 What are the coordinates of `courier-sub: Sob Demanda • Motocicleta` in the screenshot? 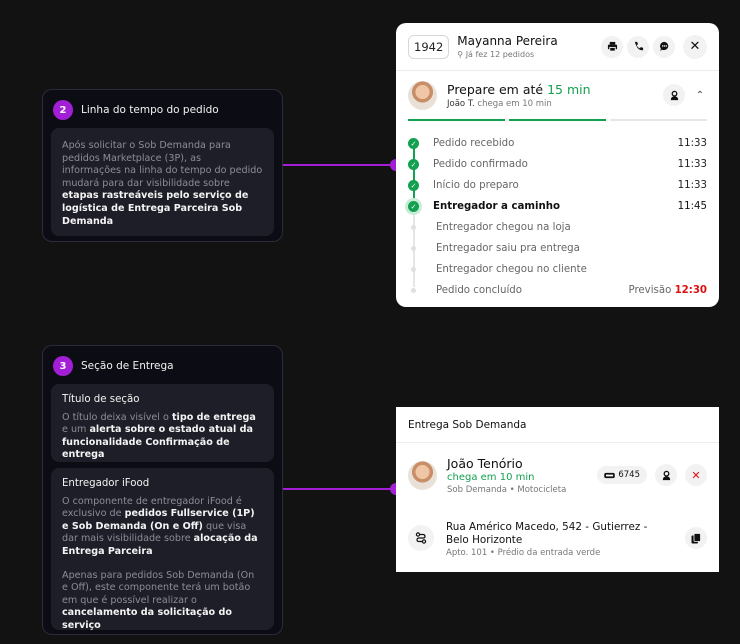 It's located at (507, 489).